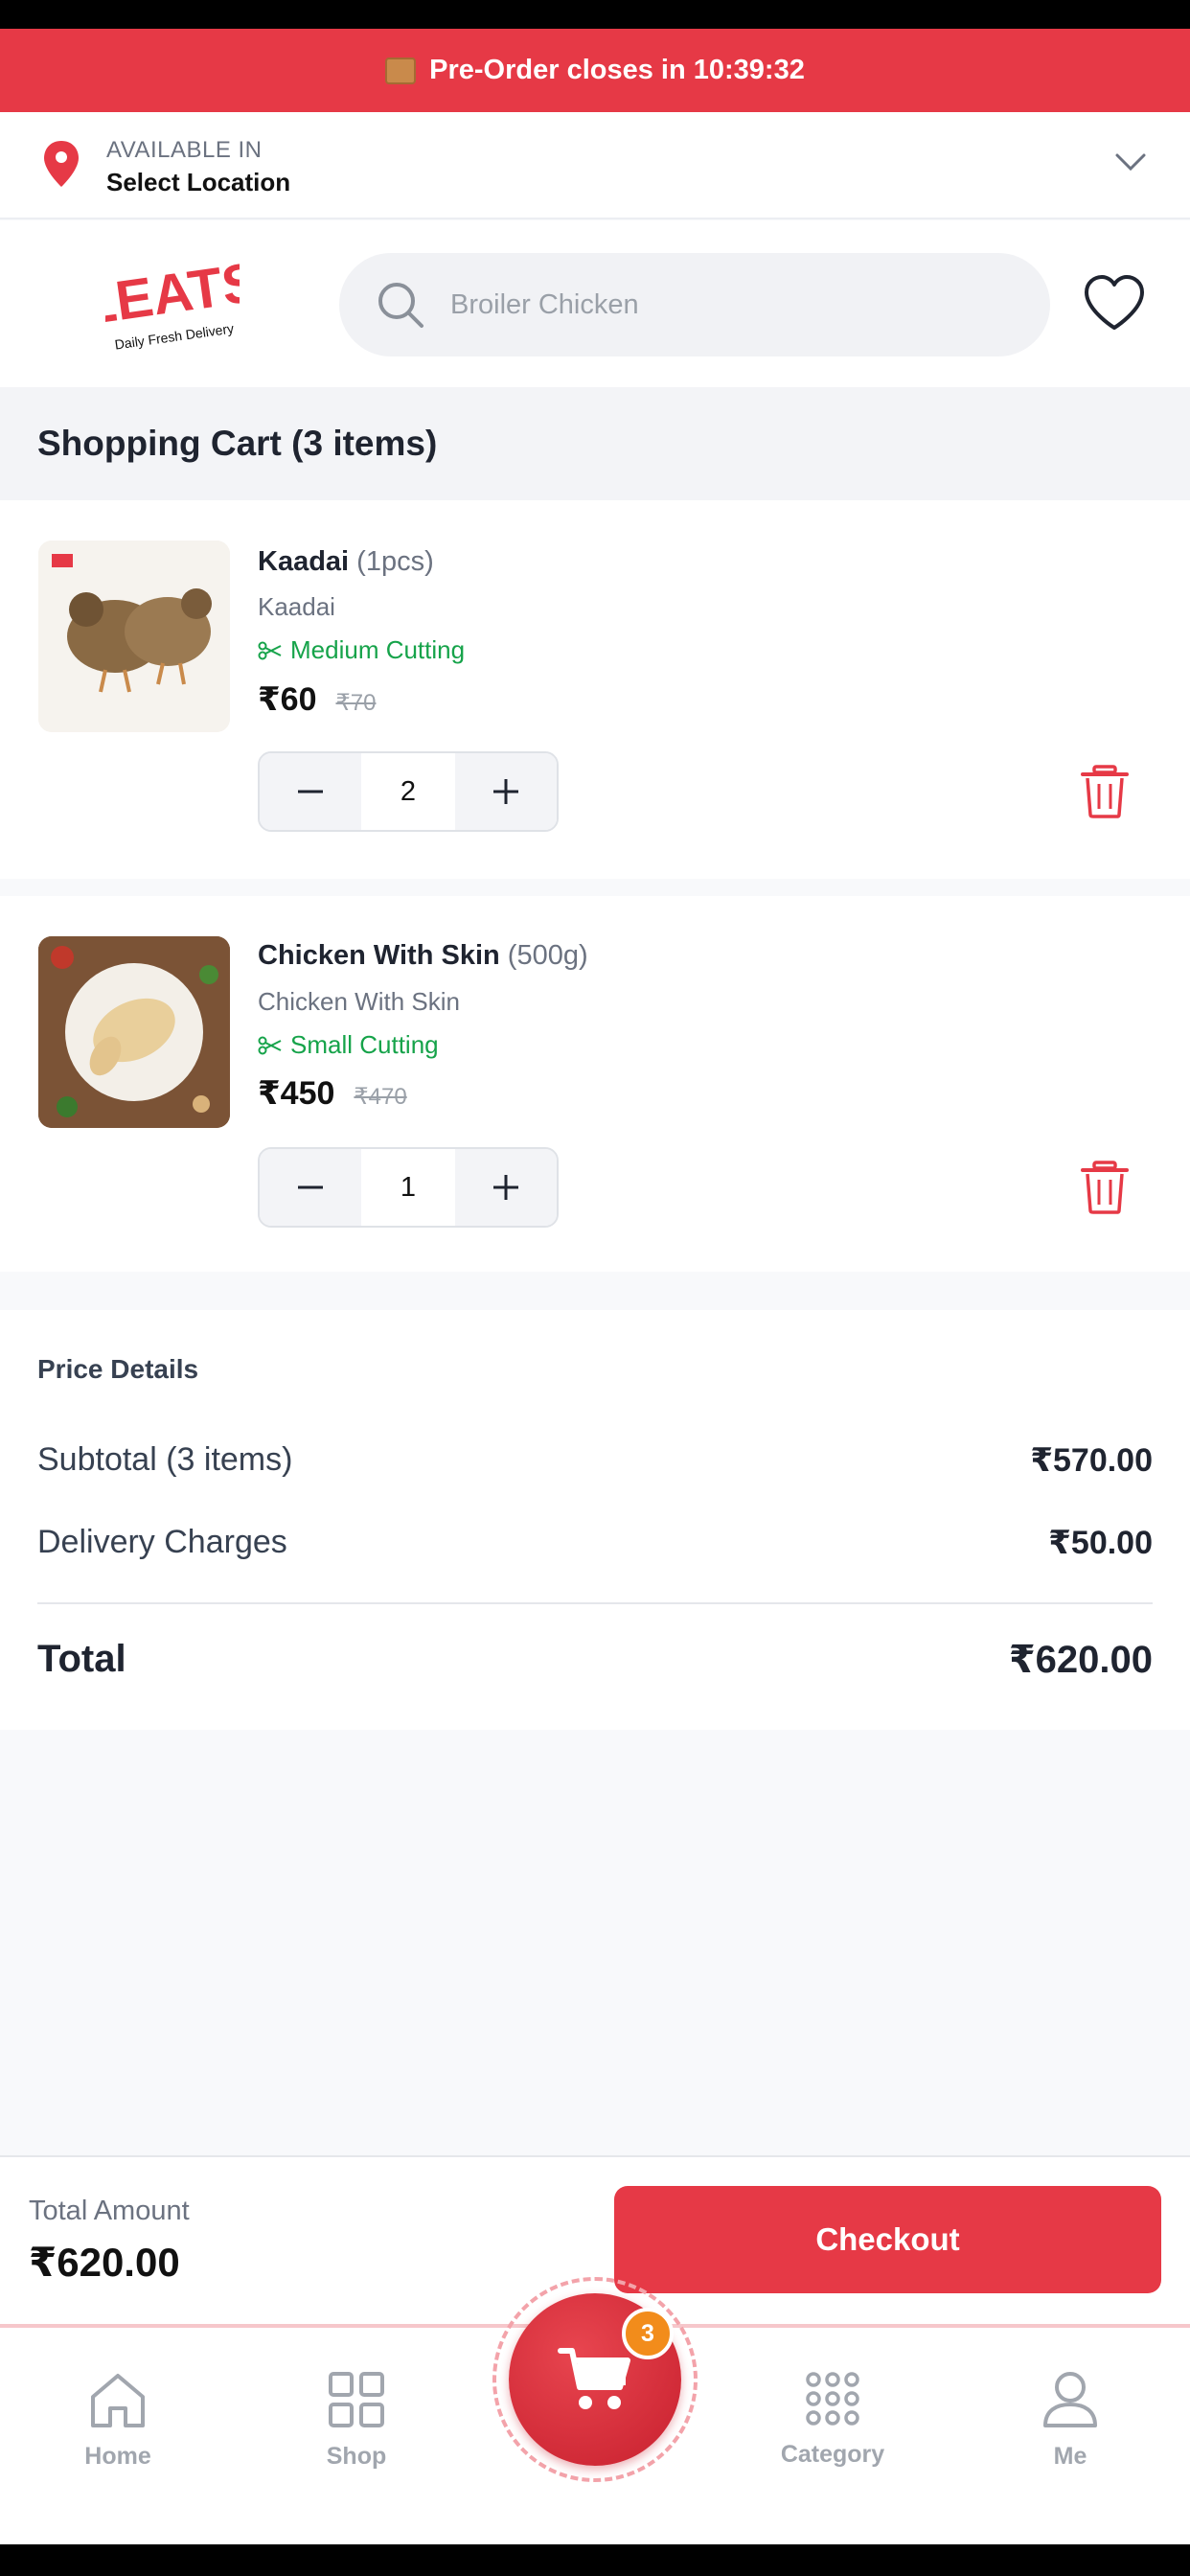  I want to click on nav-home-label: Home, so click(118, 2456).